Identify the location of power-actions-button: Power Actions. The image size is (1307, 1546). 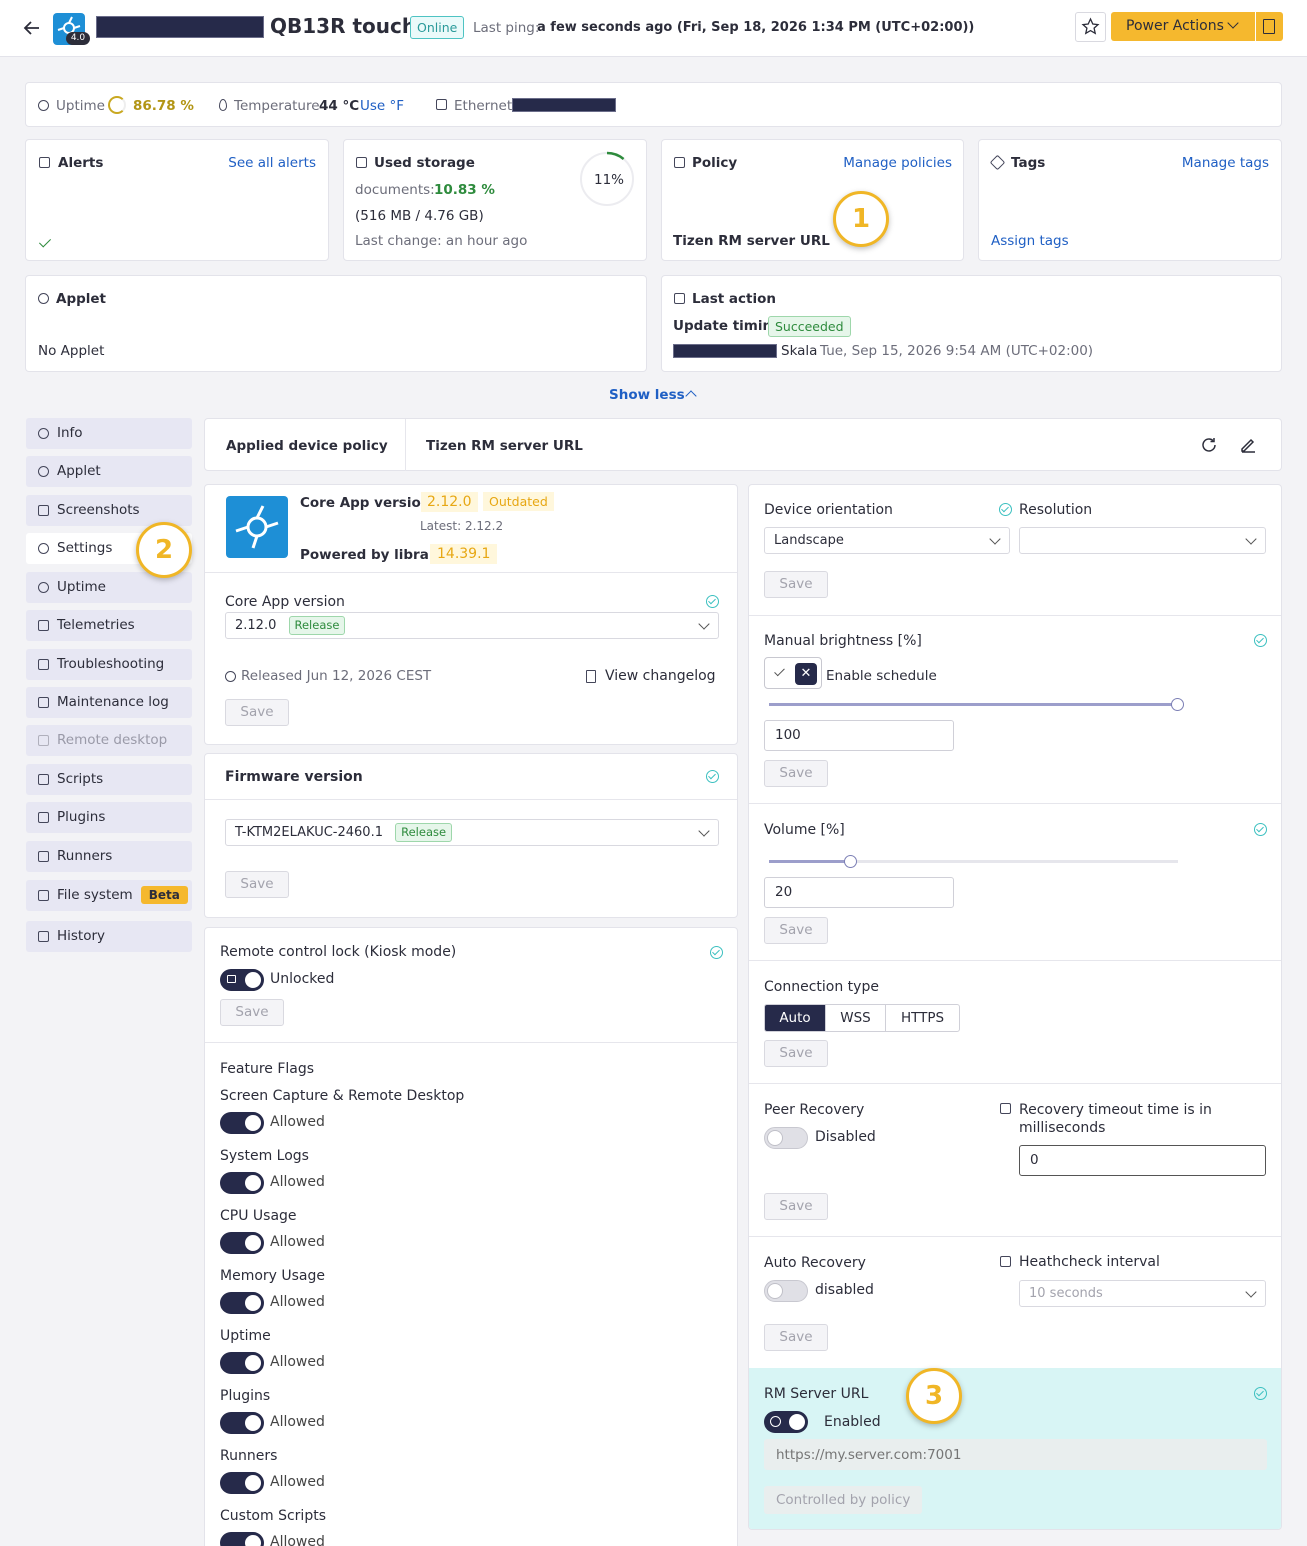
(1183, 26).